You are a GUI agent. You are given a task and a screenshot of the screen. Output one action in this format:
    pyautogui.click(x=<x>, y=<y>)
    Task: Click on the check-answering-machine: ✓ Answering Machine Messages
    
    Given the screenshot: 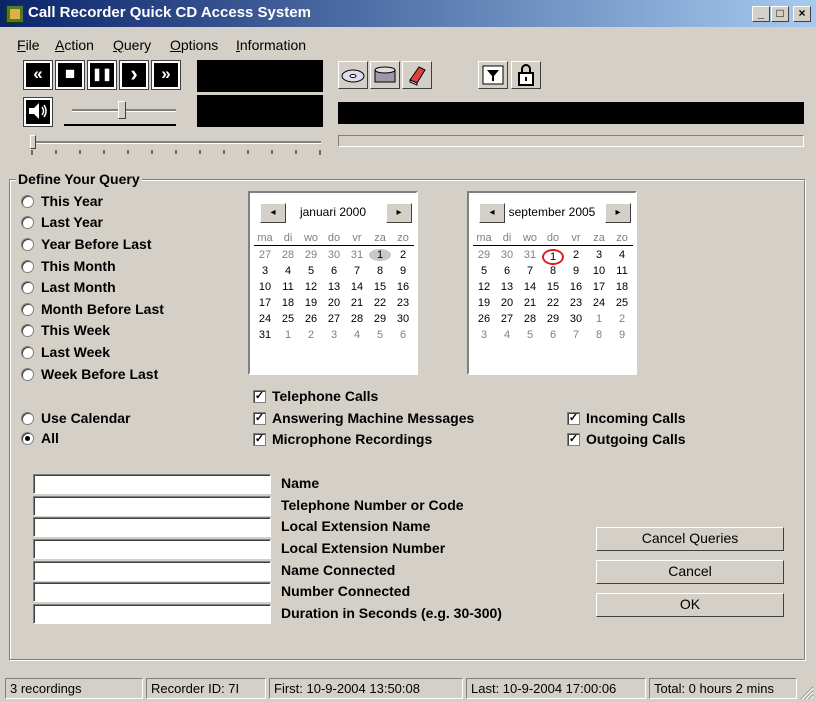 What is the action you would take?
    pyautogui.click(x=403, y=419)
    